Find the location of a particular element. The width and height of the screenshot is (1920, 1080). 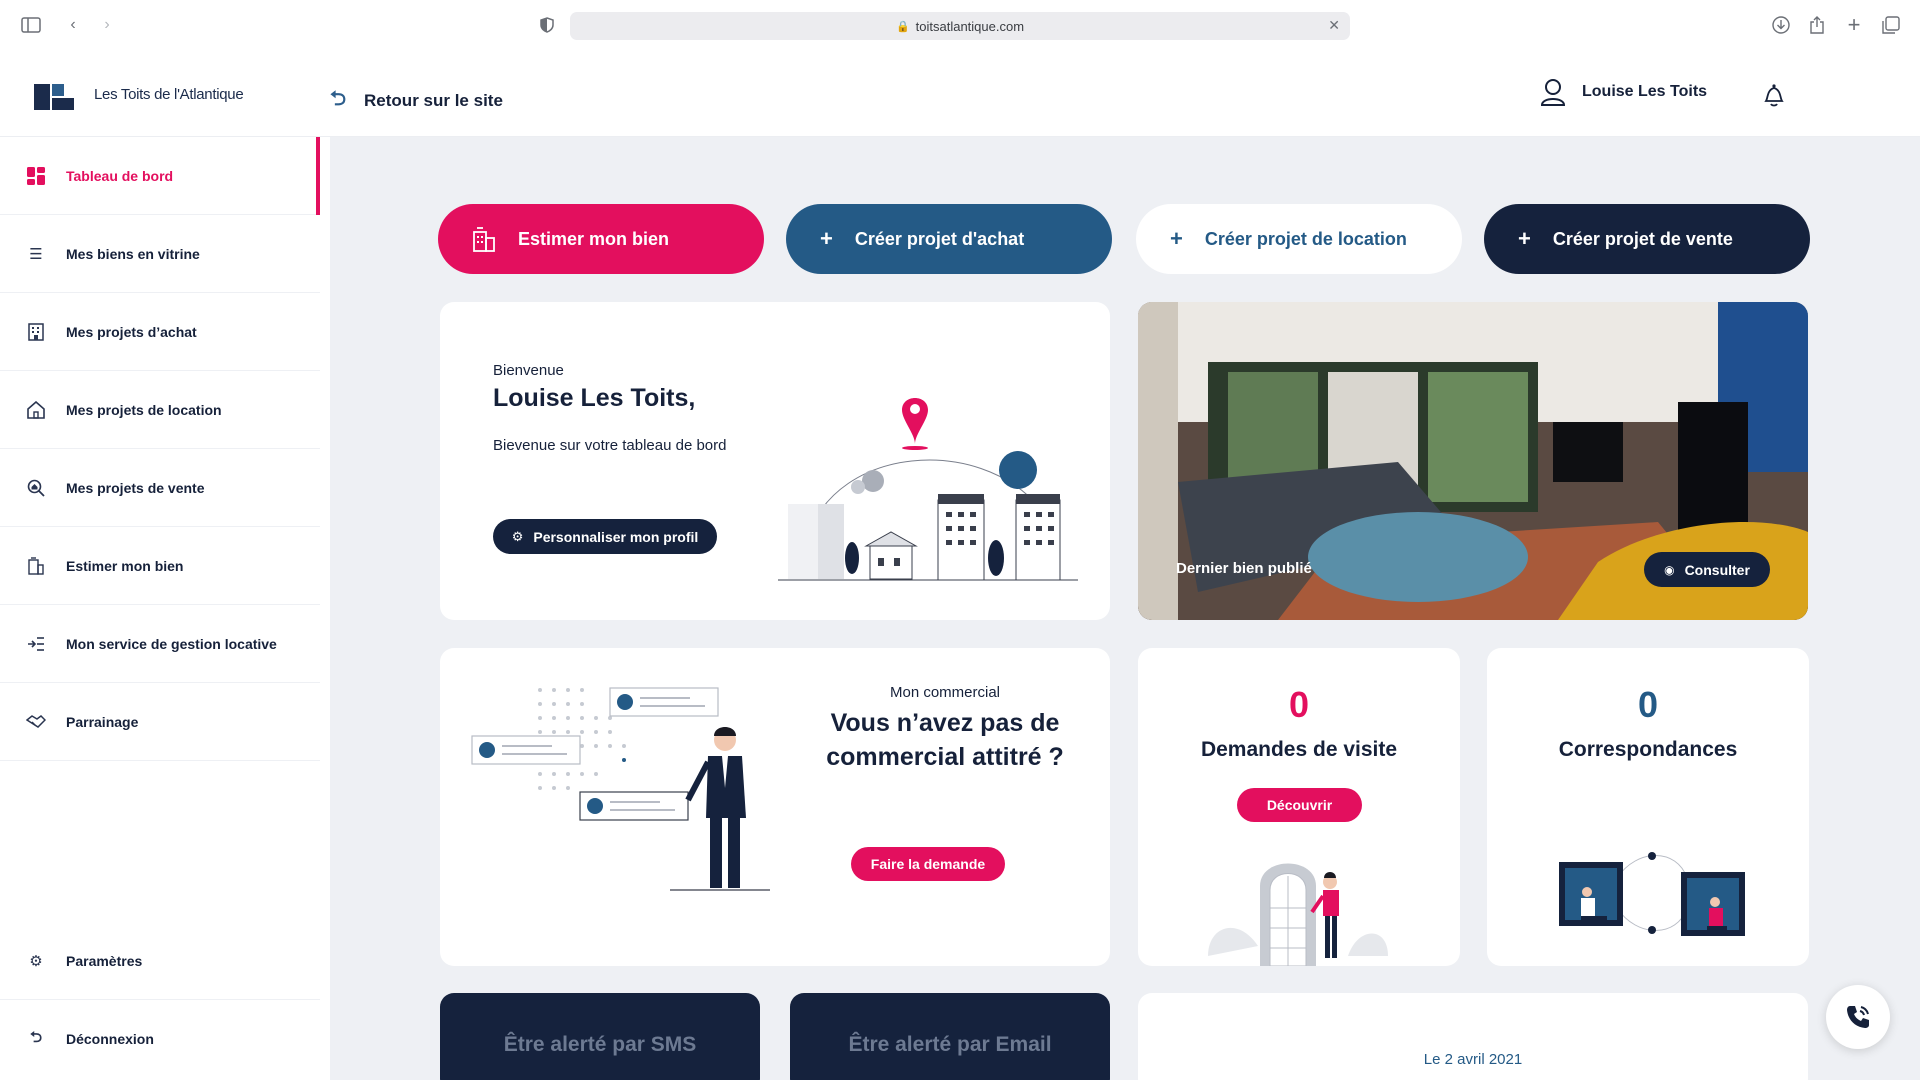

call-button is located at coordinates (1858, 1017).